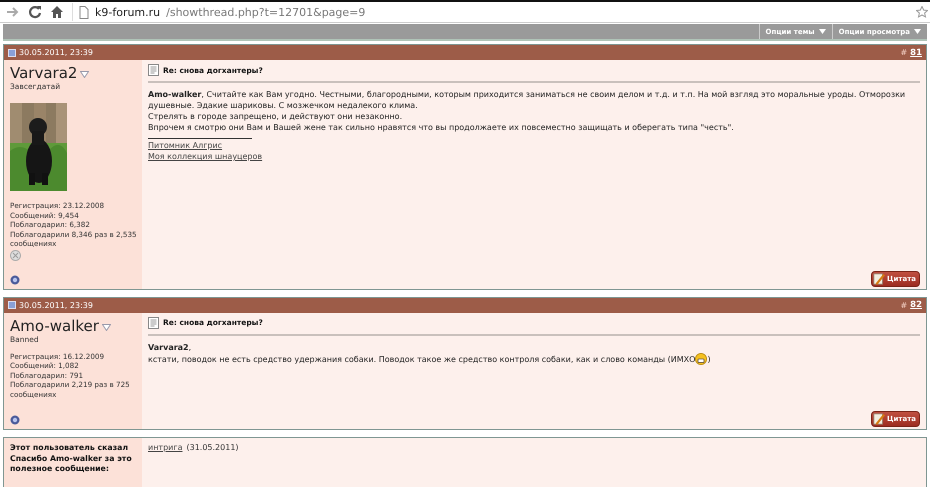 This screenshot has height=487, width=930. I want to click on message-text: Впрочем я смотрю они Вам и Вашей жене так сильно нравятся что вы продолжаете их повсеместно защищать и оберегать типа "честь"., so click(441, 127).